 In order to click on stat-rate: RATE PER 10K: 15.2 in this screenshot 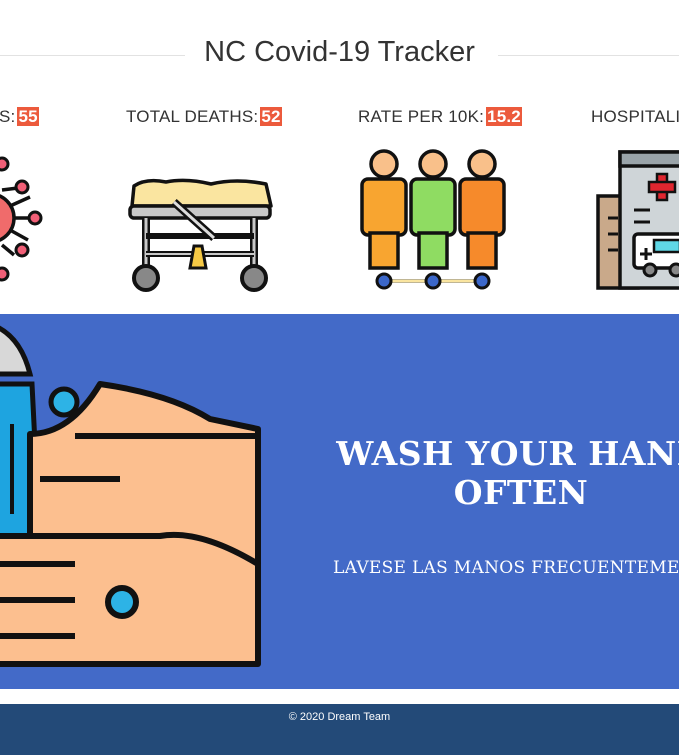, I will do `click(440, 117)`.